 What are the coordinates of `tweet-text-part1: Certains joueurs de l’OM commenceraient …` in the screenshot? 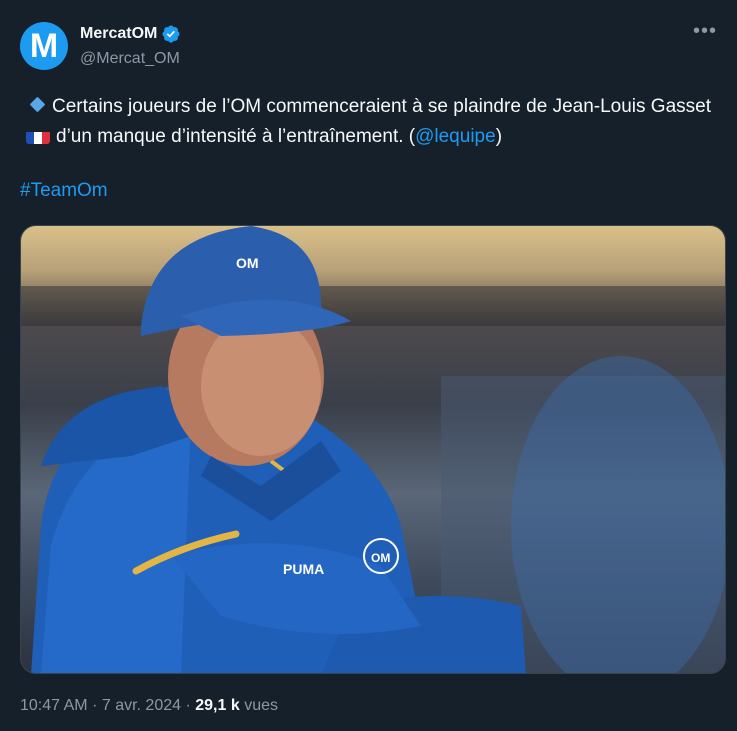 It's located at (381, 106).